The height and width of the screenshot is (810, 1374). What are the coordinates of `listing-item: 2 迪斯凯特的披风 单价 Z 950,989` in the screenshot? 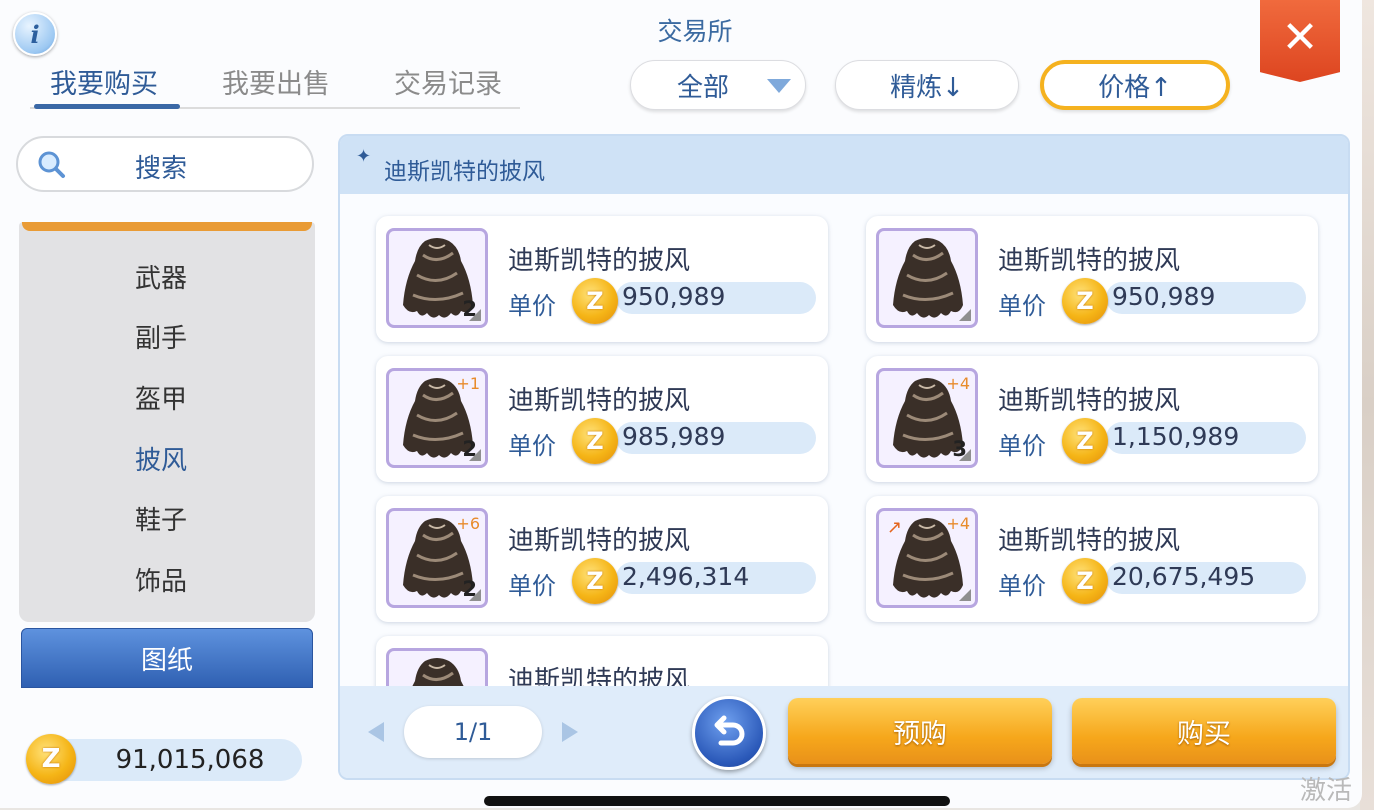 It's located at (602, 279).